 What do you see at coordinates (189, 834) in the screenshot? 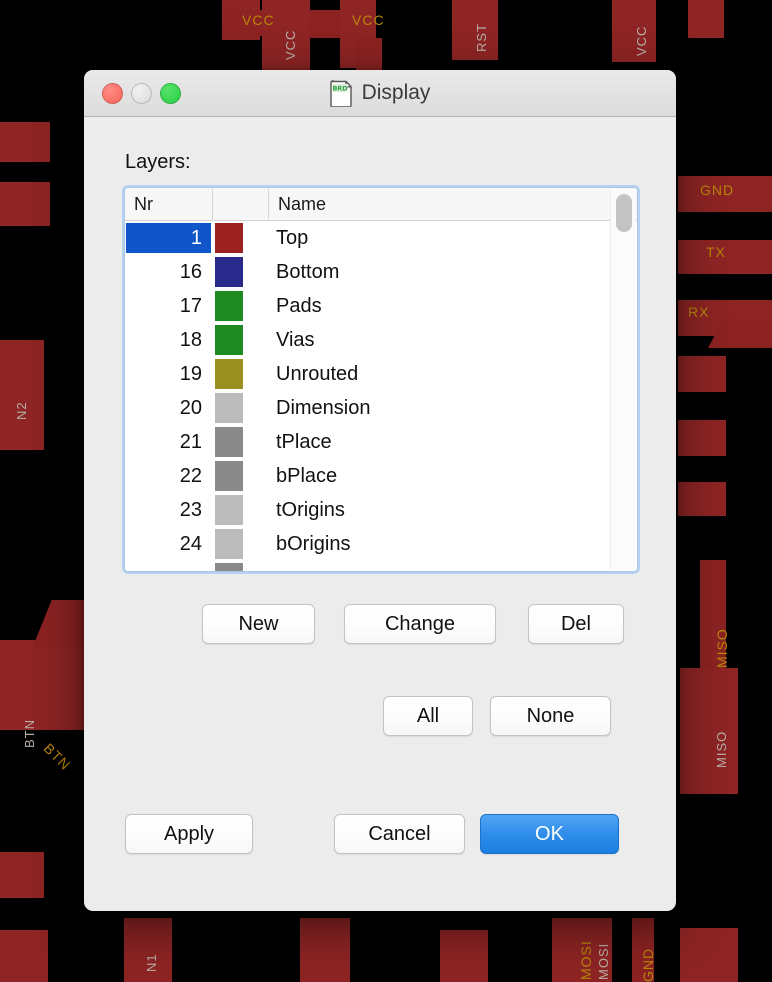
I see `apply-button: Apply` at bounding box center [189, 834].